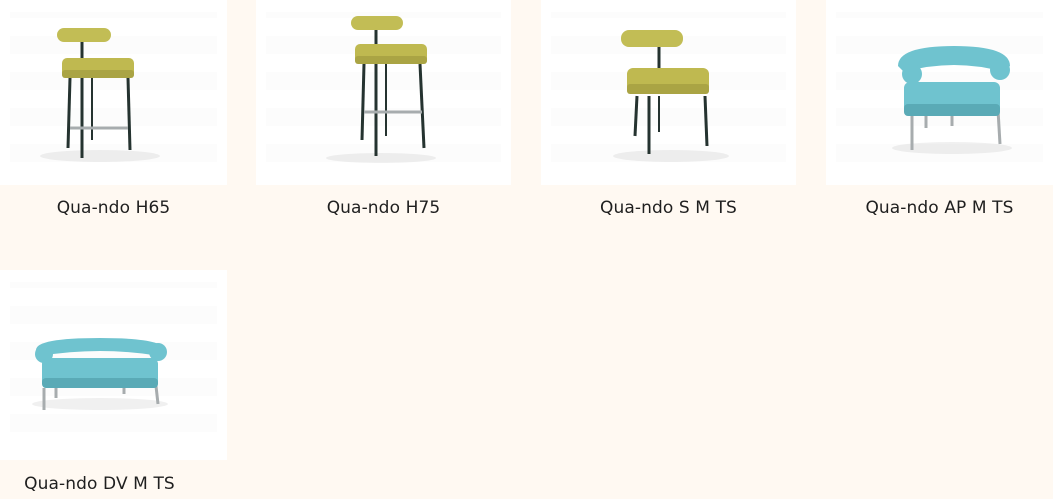  I want to click on product-name-ap-m-ts: Qua-ndo AP M TS, so click(939, 208).